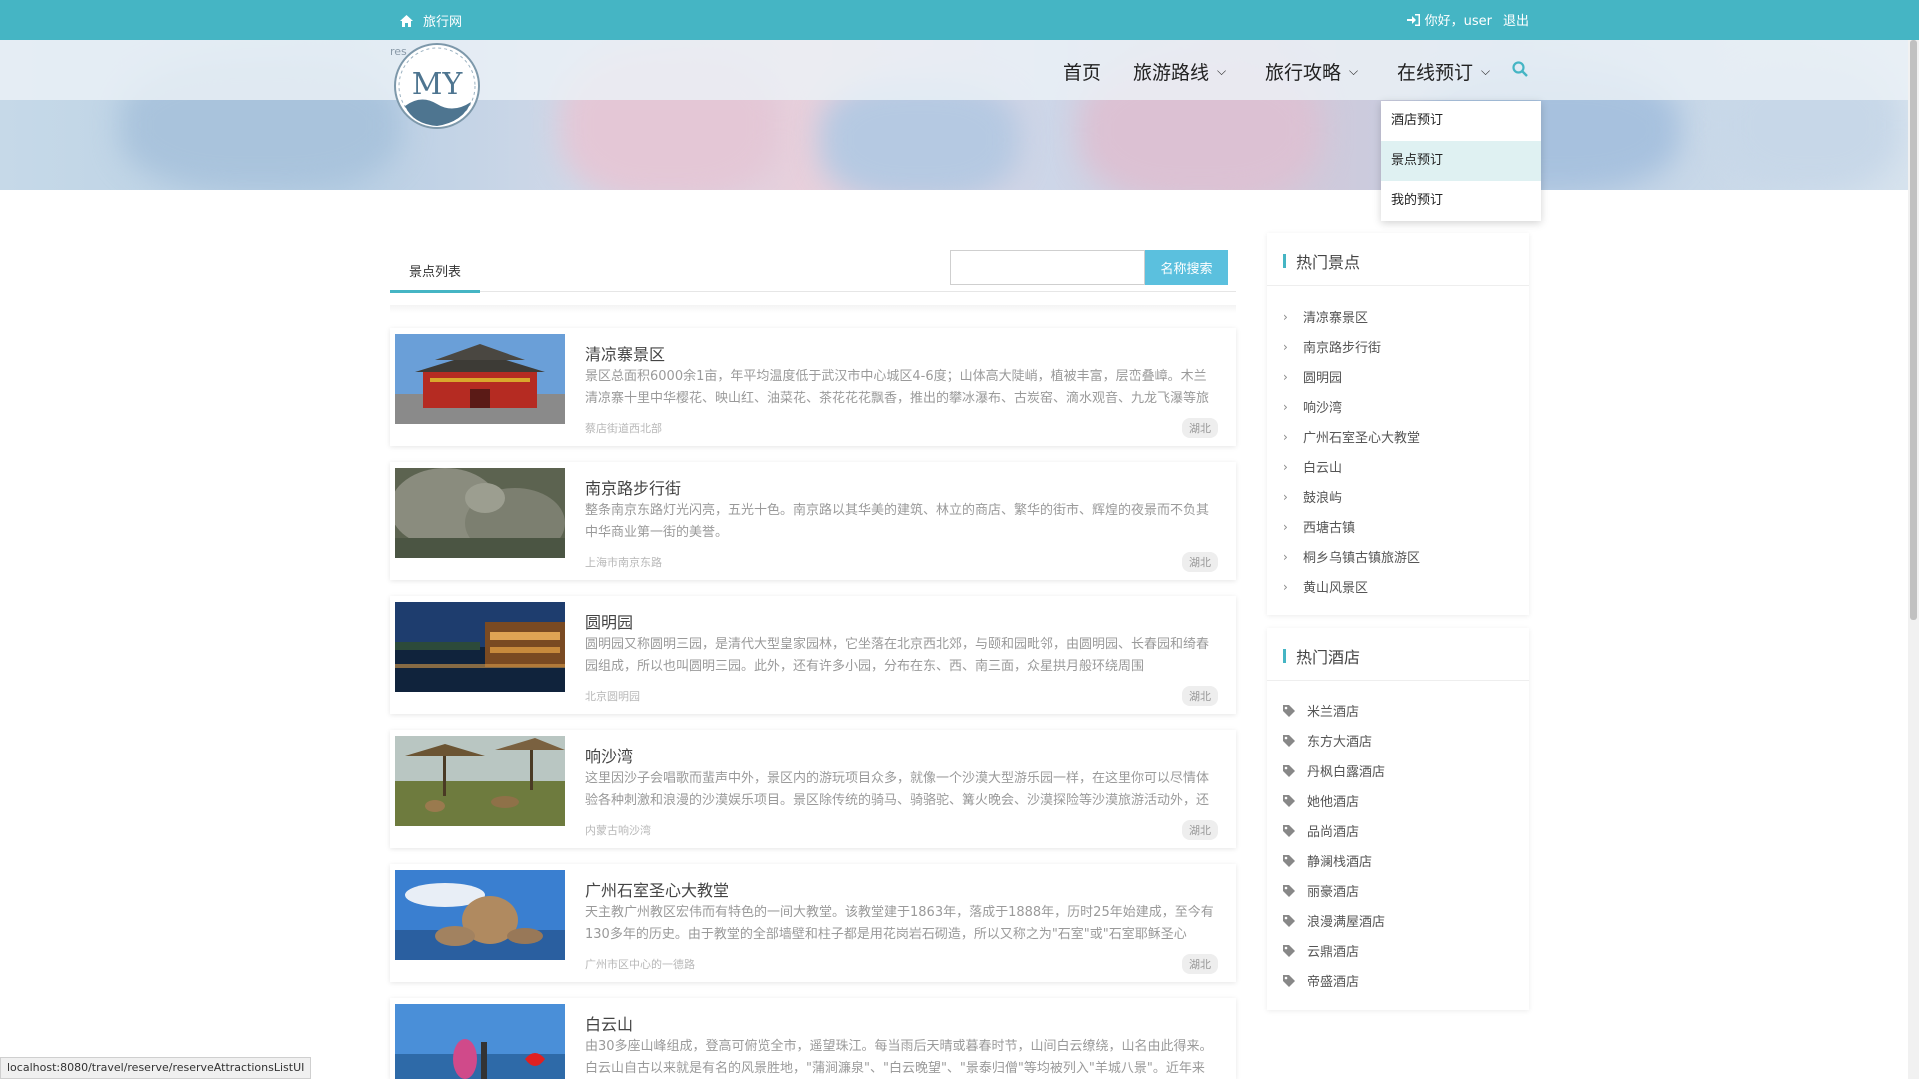 This screenshot has width=1919, height=1079. I want to click on hot-spots-heading: 热门景点, so click(1321, 261).